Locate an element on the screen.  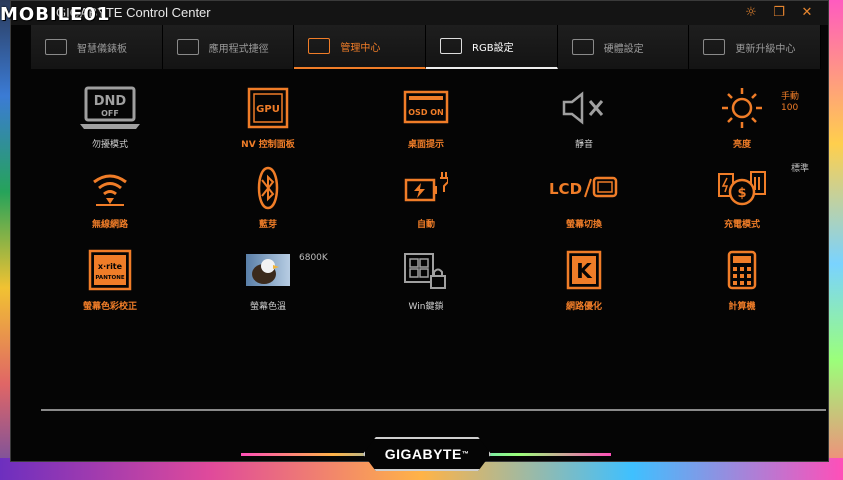
tab-label: 應用程式捷徑 is located at coordinates (238, 49).